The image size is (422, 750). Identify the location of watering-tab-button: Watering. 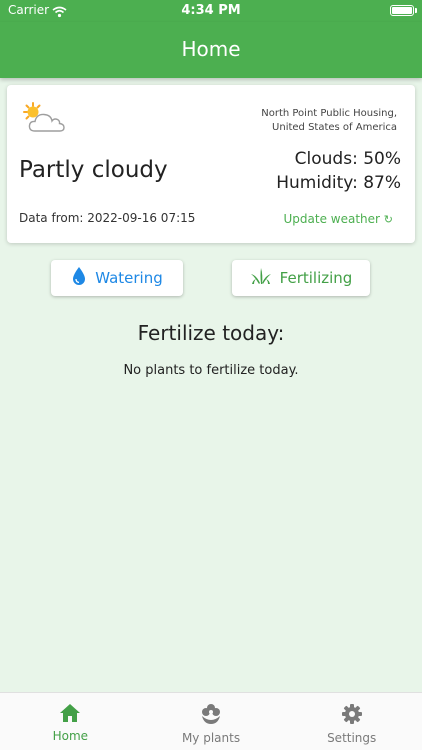
(117, 278).